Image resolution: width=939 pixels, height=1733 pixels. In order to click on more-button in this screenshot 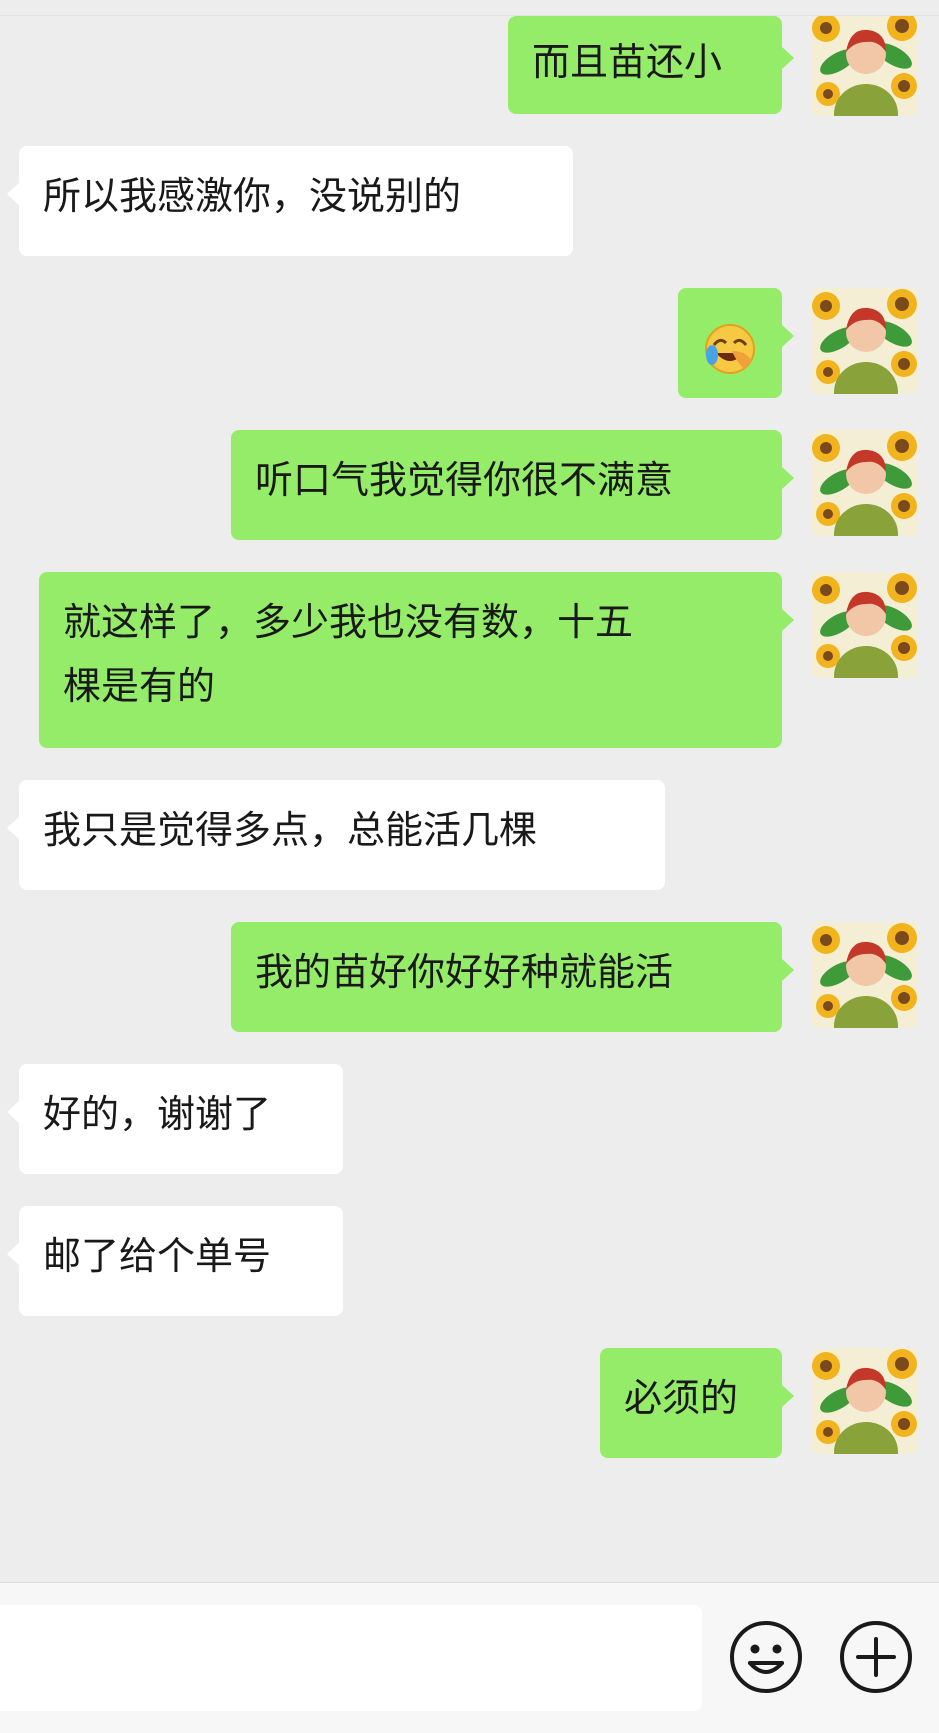, I will do `click(876, 1657)`.